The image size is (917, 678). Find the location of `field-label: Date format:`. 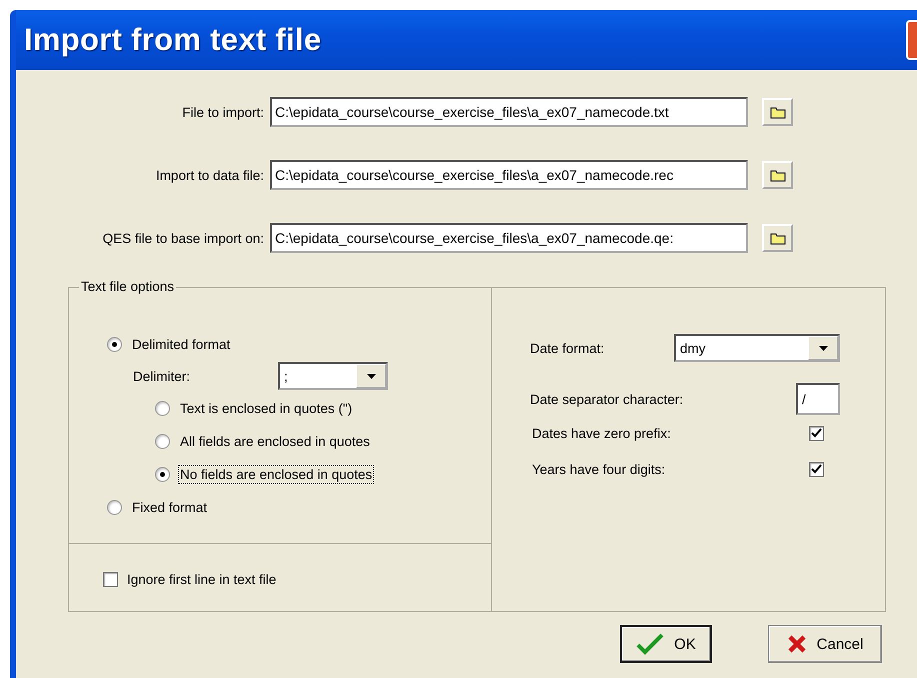

field-label: Date format: is located at coordinates (567, 348).